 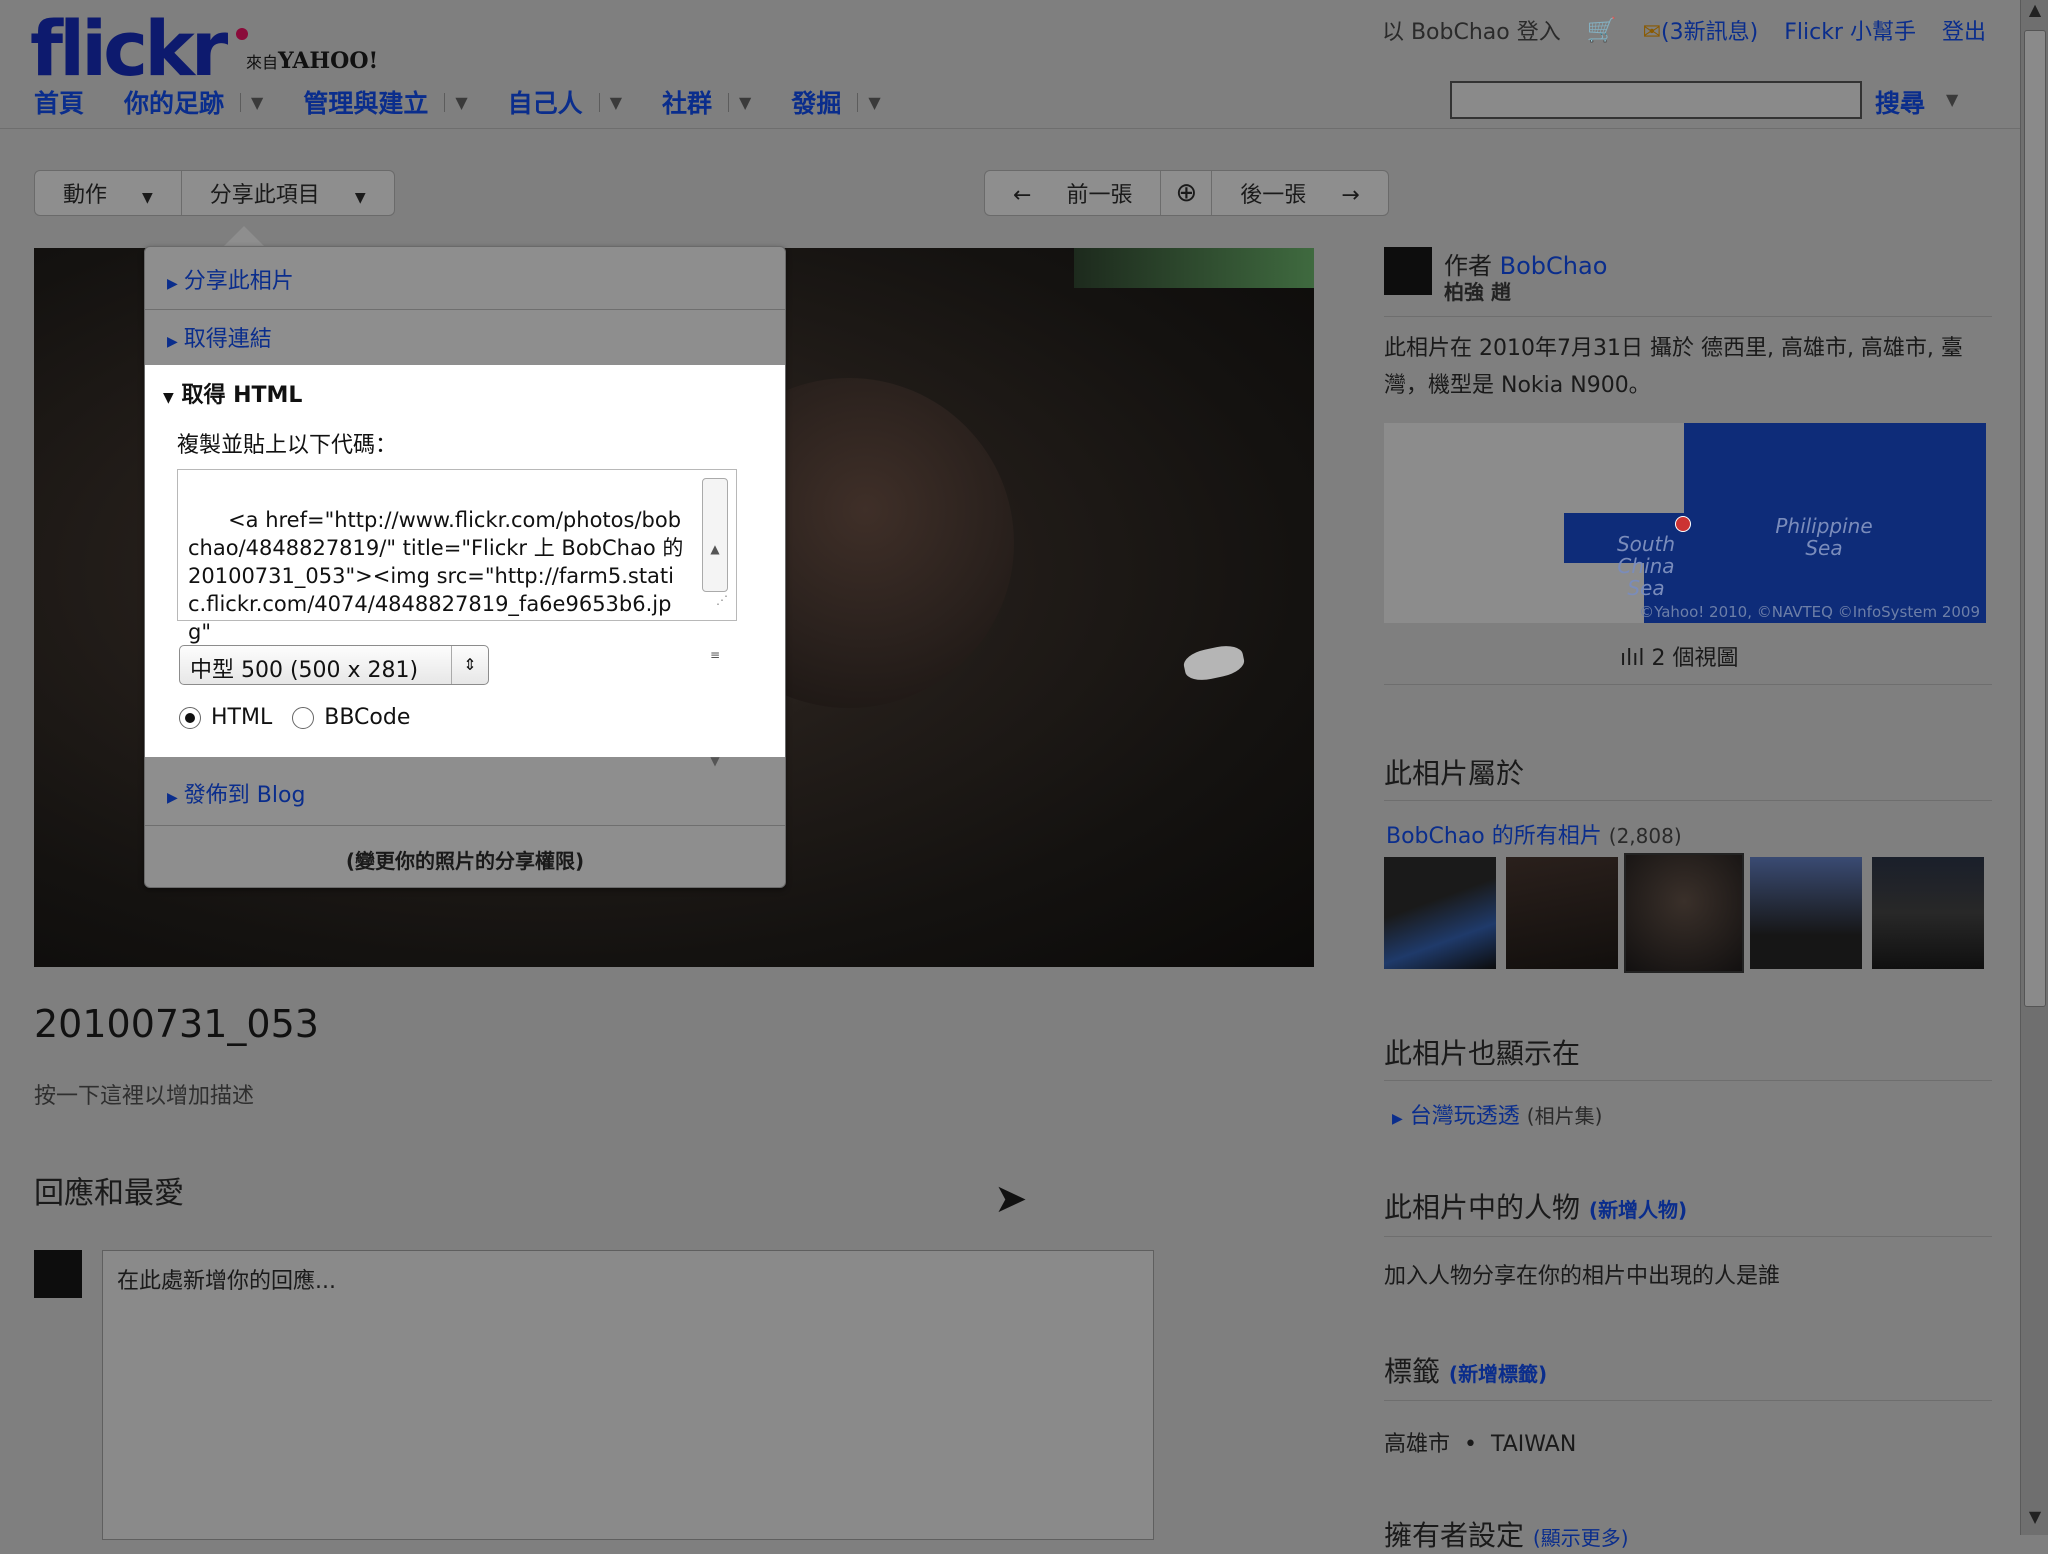 What do you see at coordinates (59, 102) in the screenshot?
I see `nav-home: 首頁` at bounding box center [59, 102].